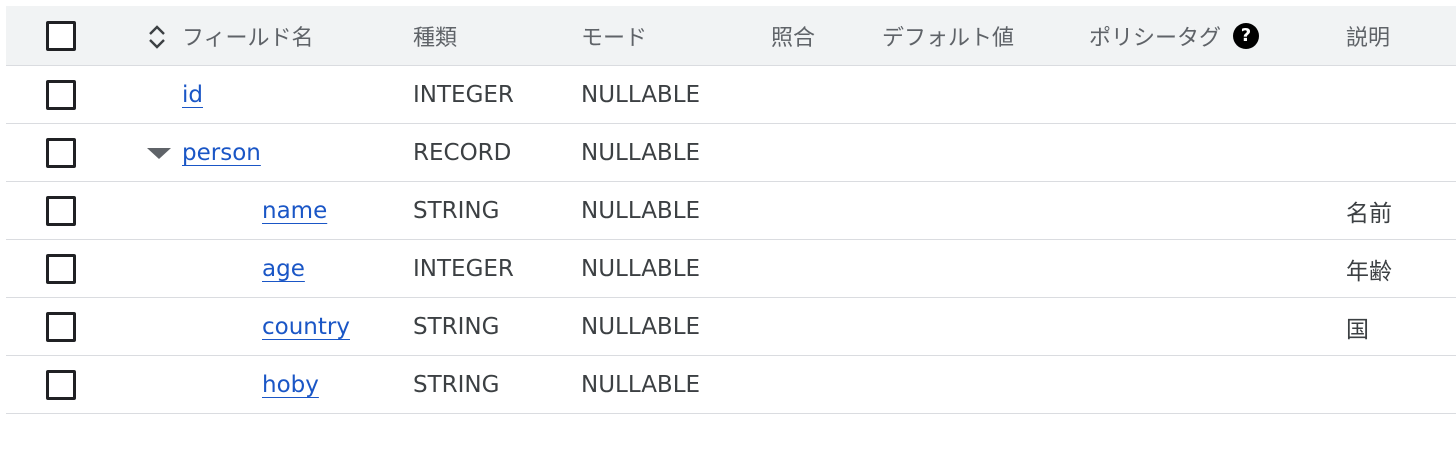  What do you see at coordinates (159, 154) in the screenshot?
I see `arrow-drop-down-icon` at bounding box center [159, 154].